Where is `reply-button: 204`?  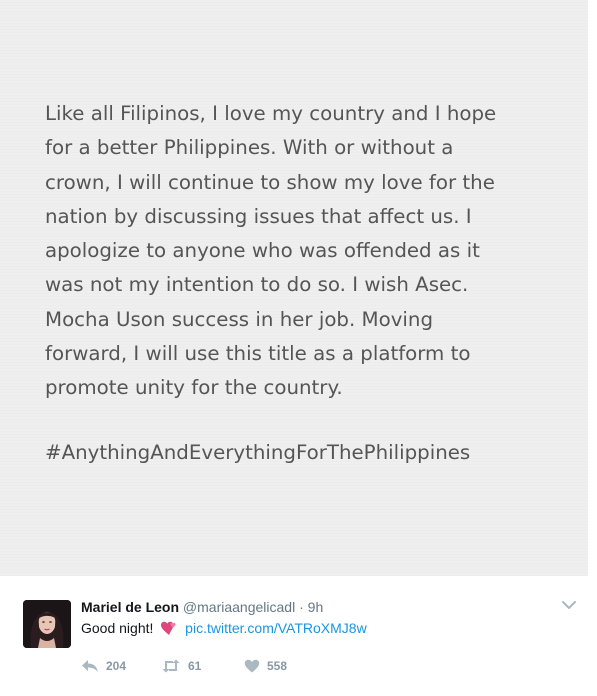
reply-button: 204 is located at coordinates (103, 666).